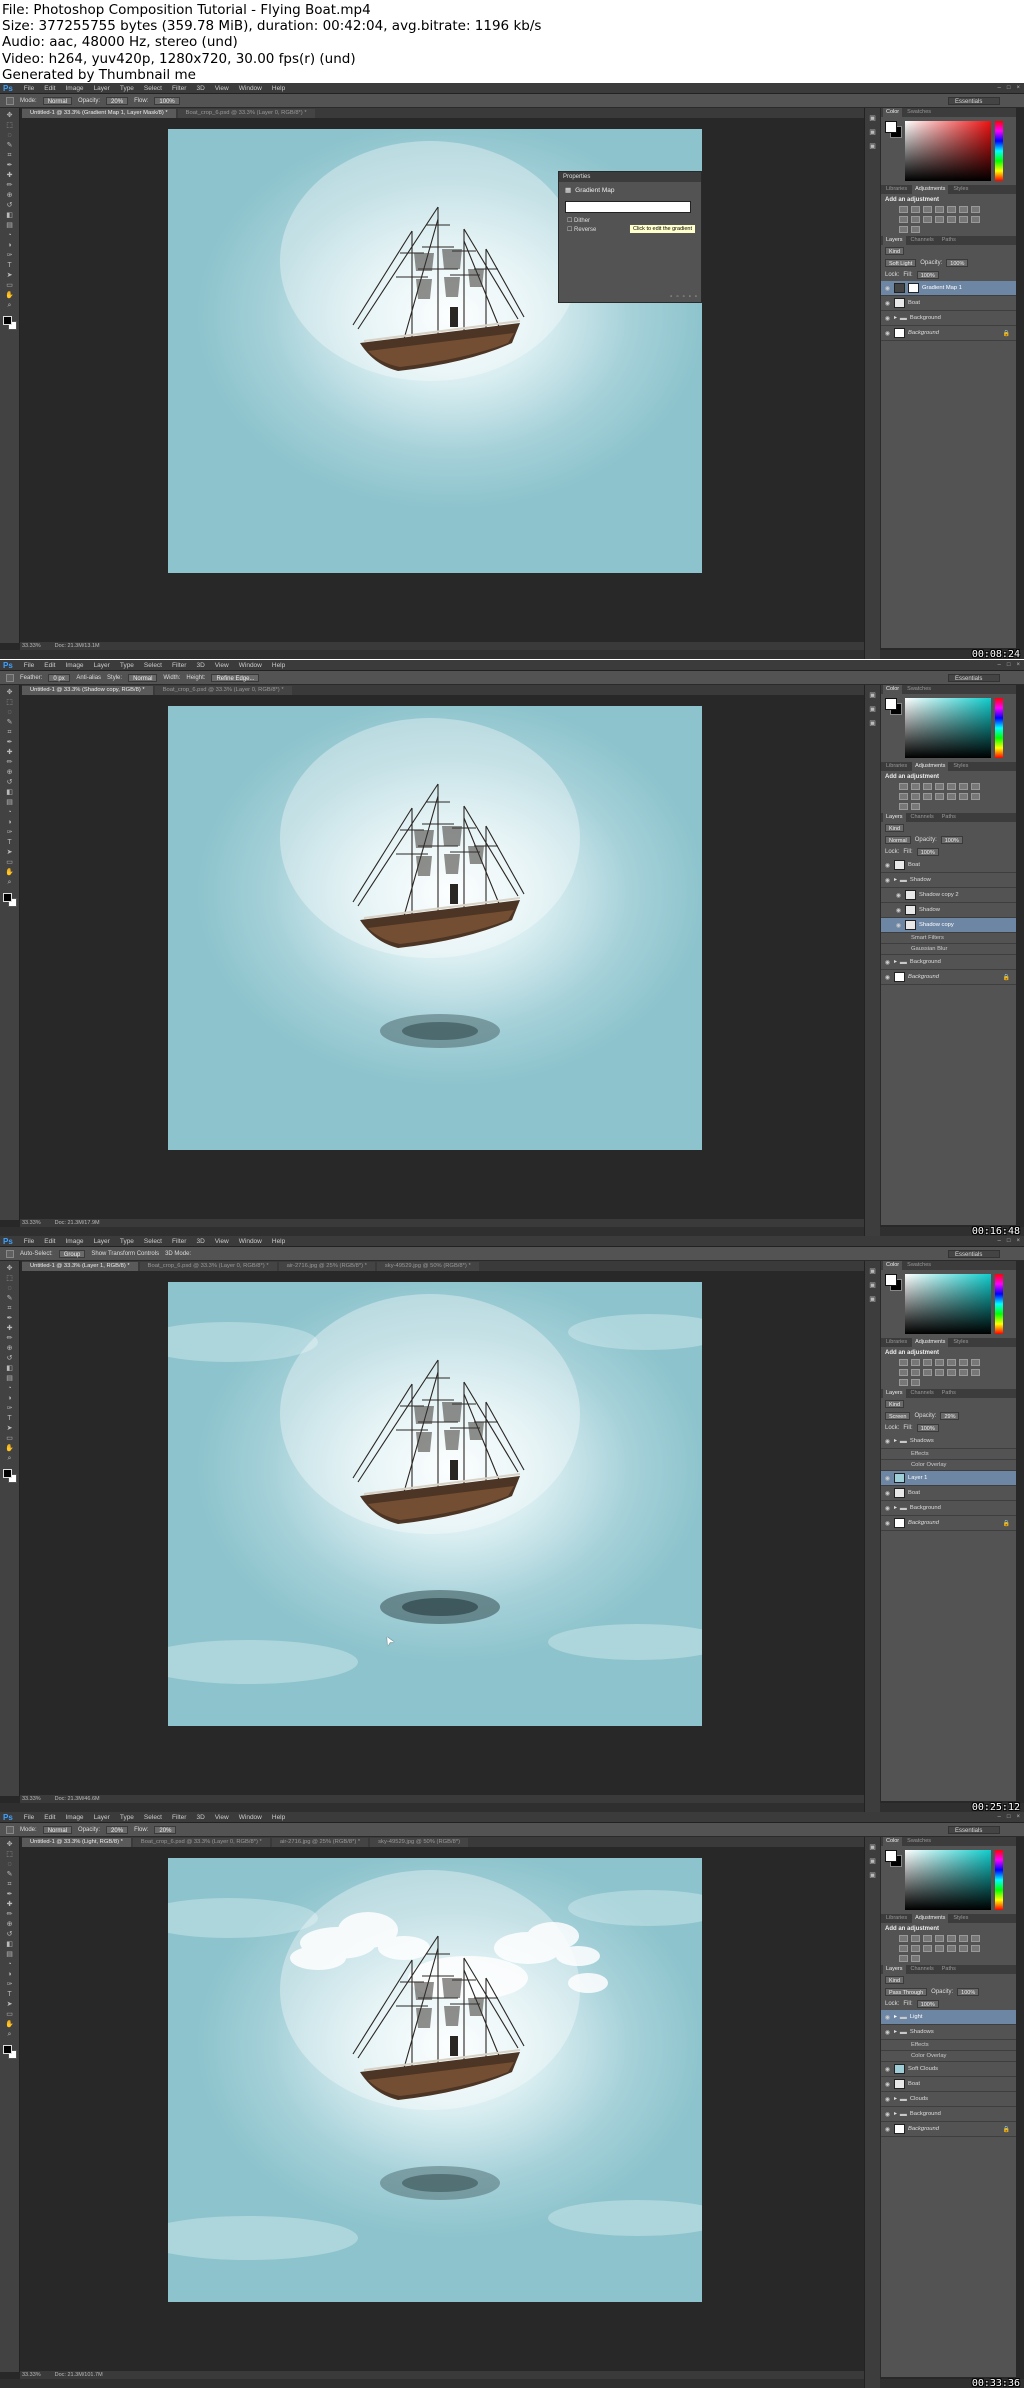  I want to click on foreground-color, so click(7, 320).